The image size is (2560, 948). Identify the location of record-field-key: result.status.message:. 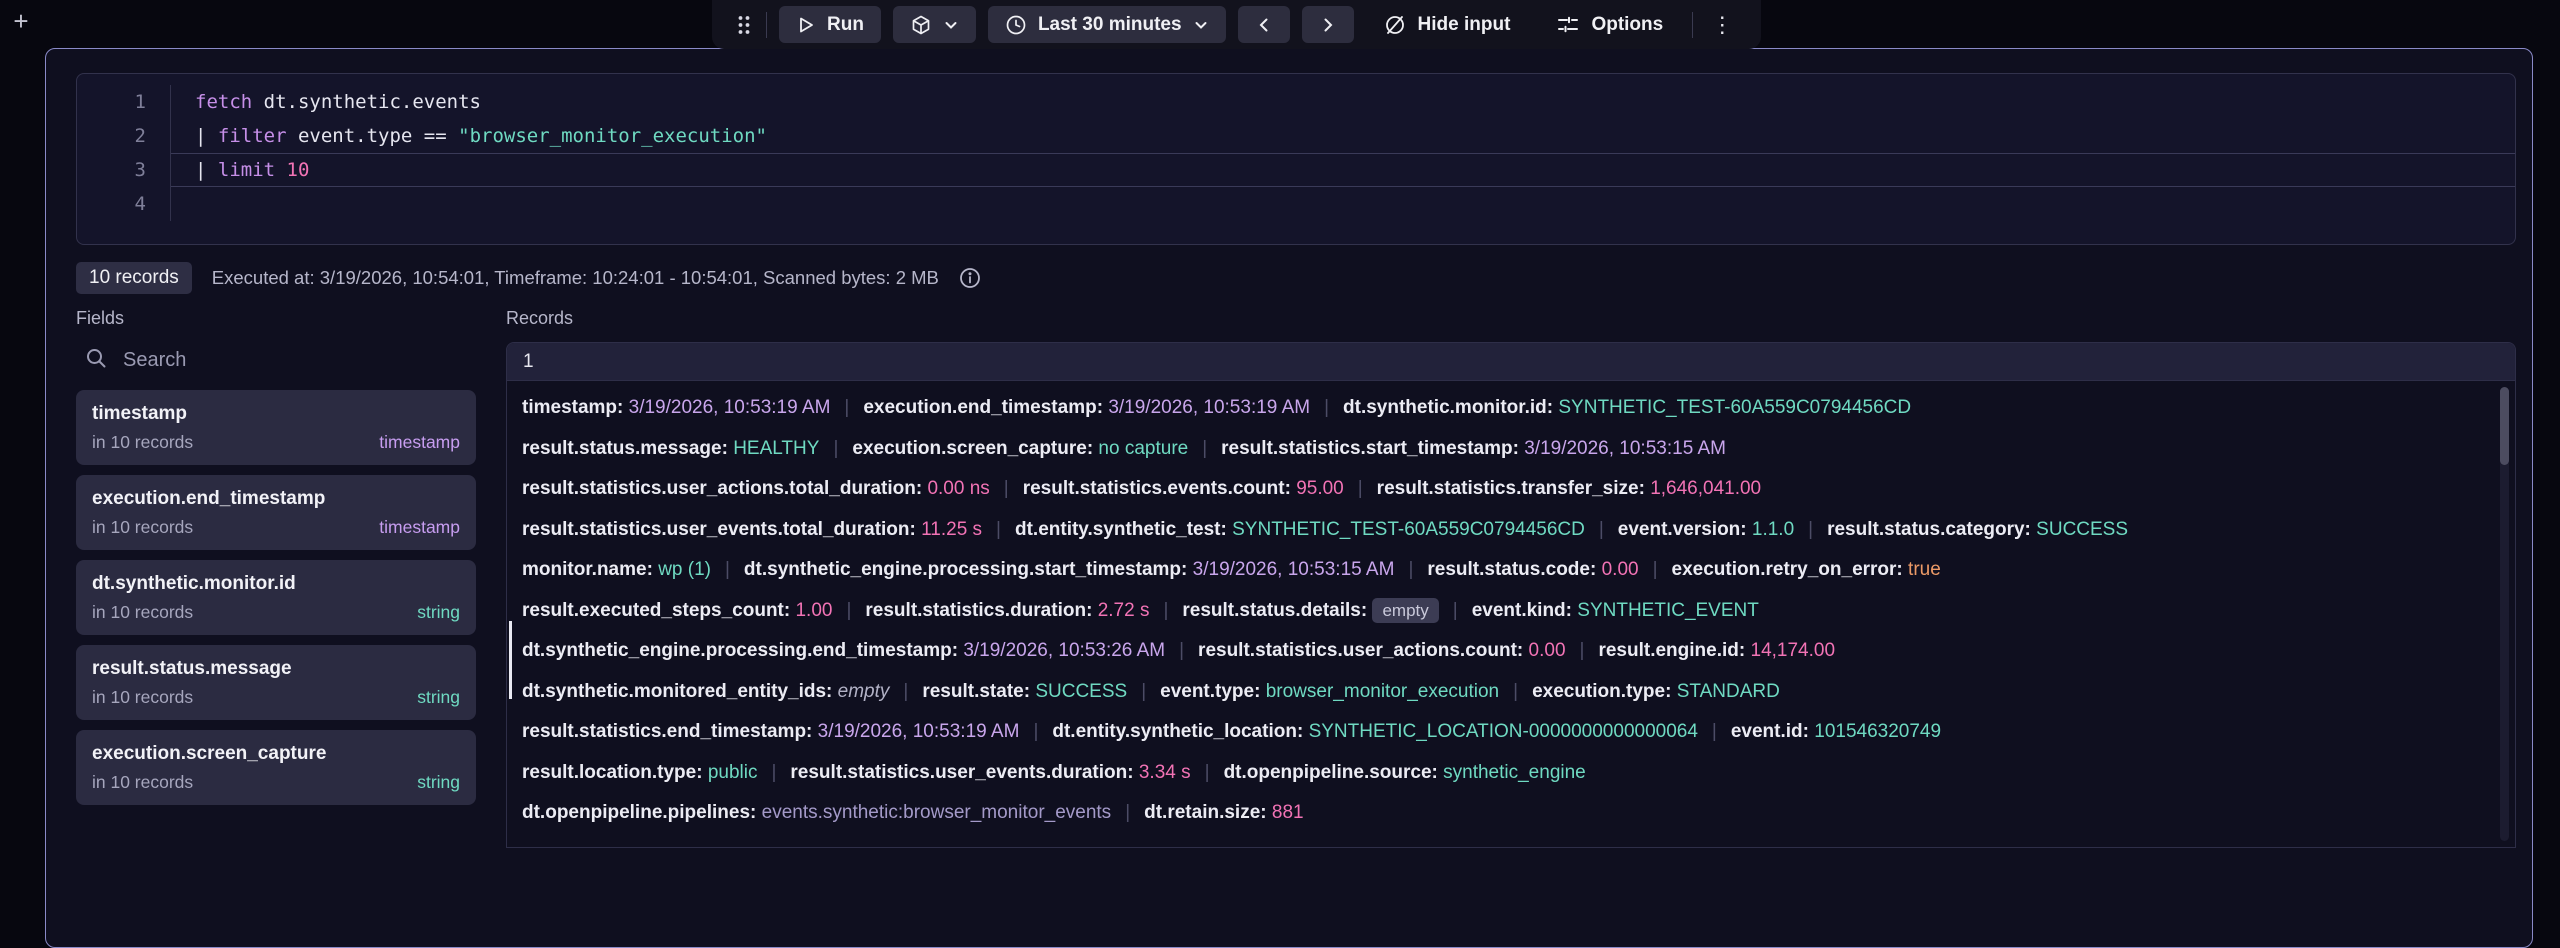
(628, 448).